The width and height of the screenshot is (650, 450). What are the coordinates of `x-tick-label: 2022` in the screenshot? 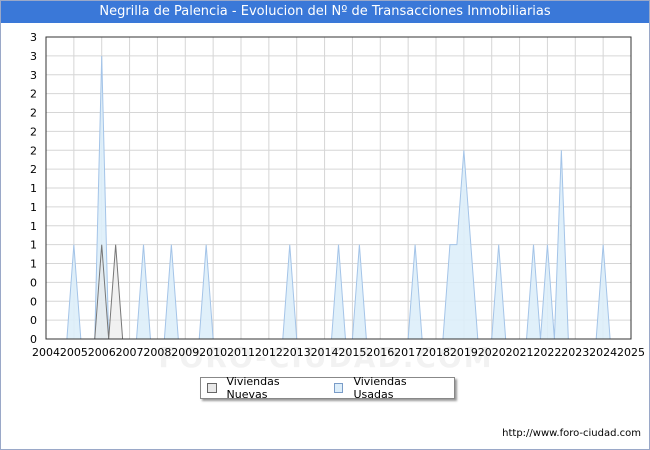 It's located at (547, 352).